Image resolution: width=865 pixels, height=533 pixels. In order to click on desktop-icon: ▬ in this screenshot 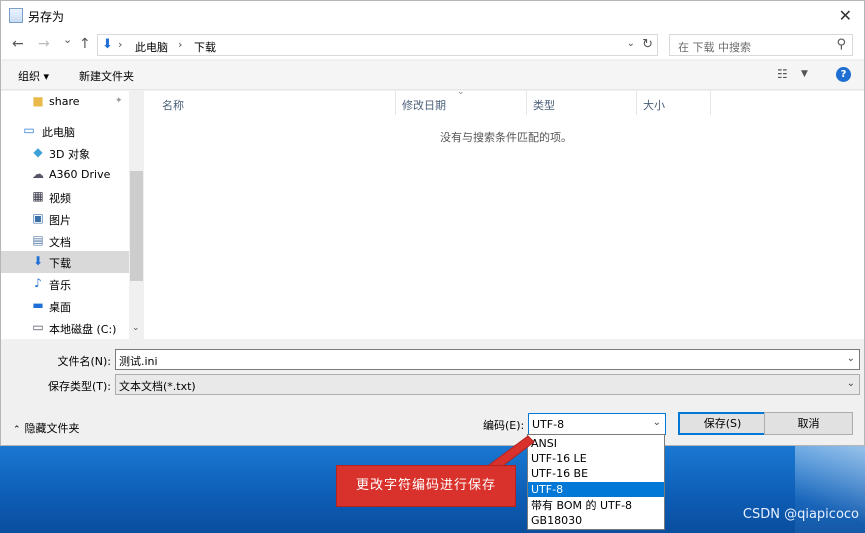, I will do `click(38, 305)`.